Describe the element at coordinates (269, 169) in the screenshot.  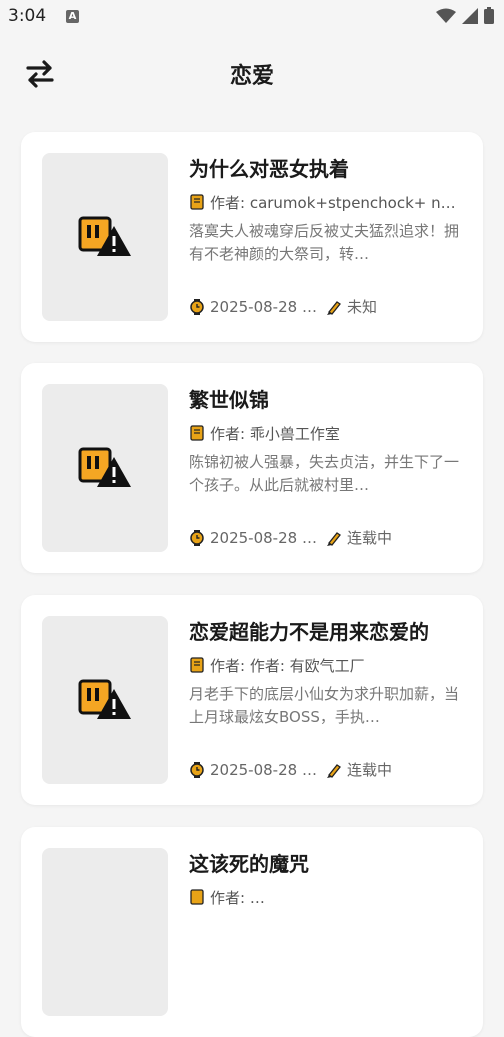
I see `book-title: 为什么对恶女执着` at that location.